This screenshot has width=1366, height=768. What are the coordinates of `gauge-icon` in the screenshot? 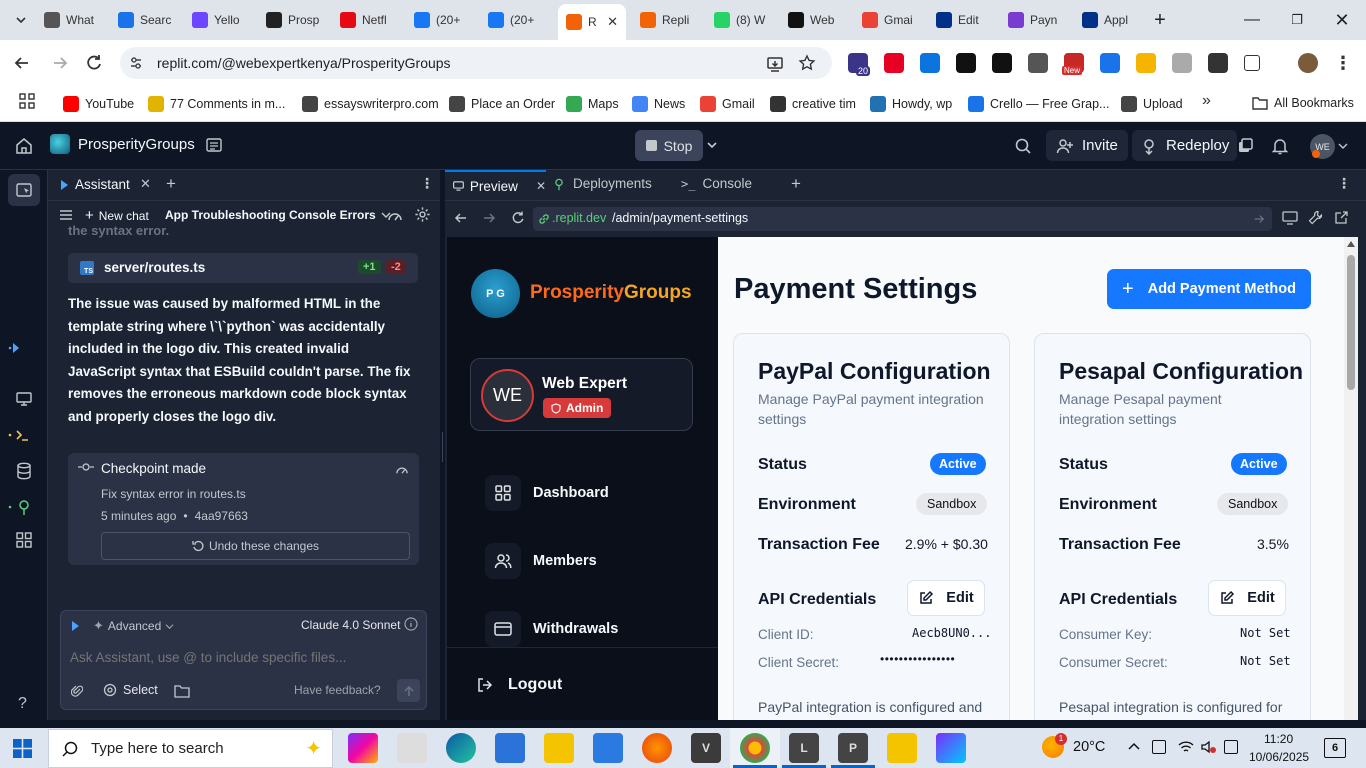 It's located at (402, 469).